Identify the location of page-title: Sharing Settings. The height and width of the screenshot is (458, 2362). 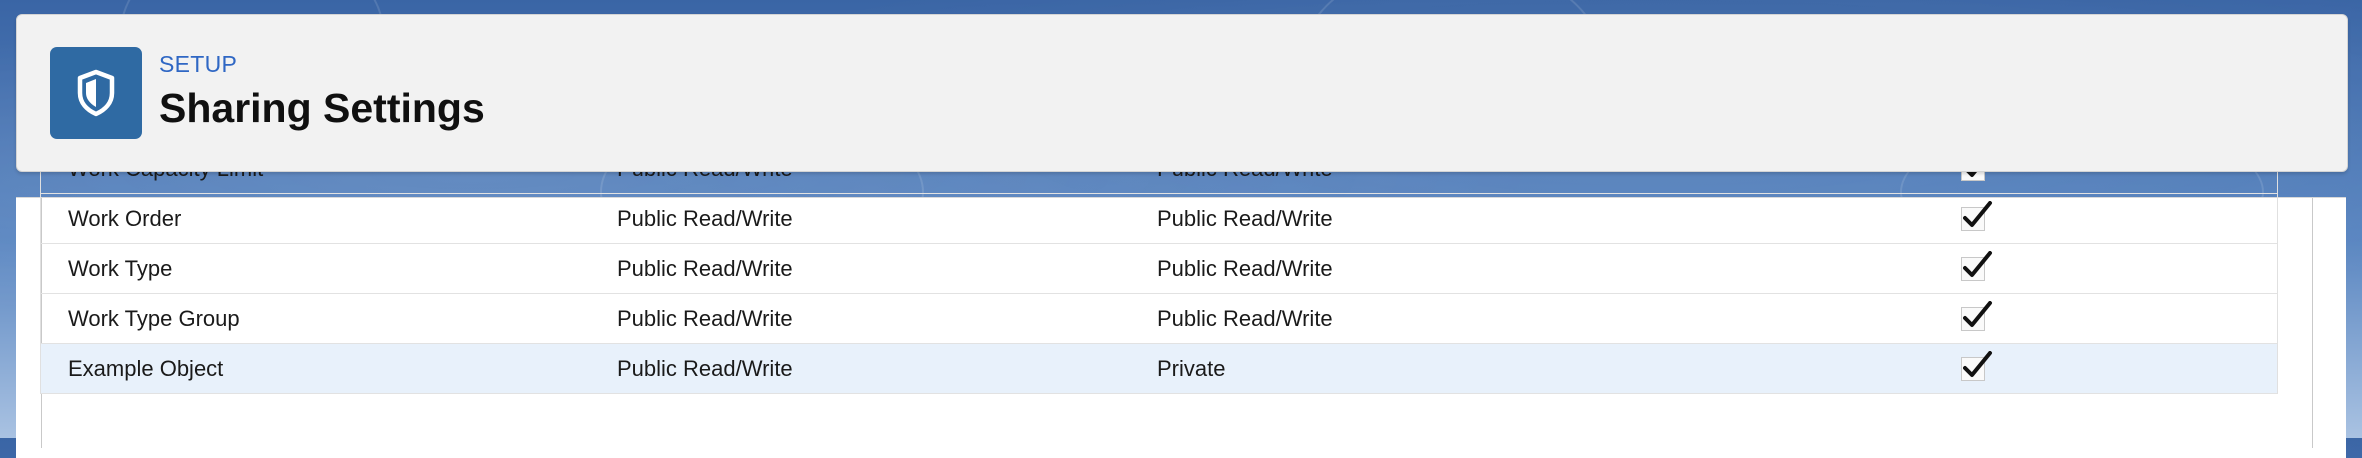
(322, 108).